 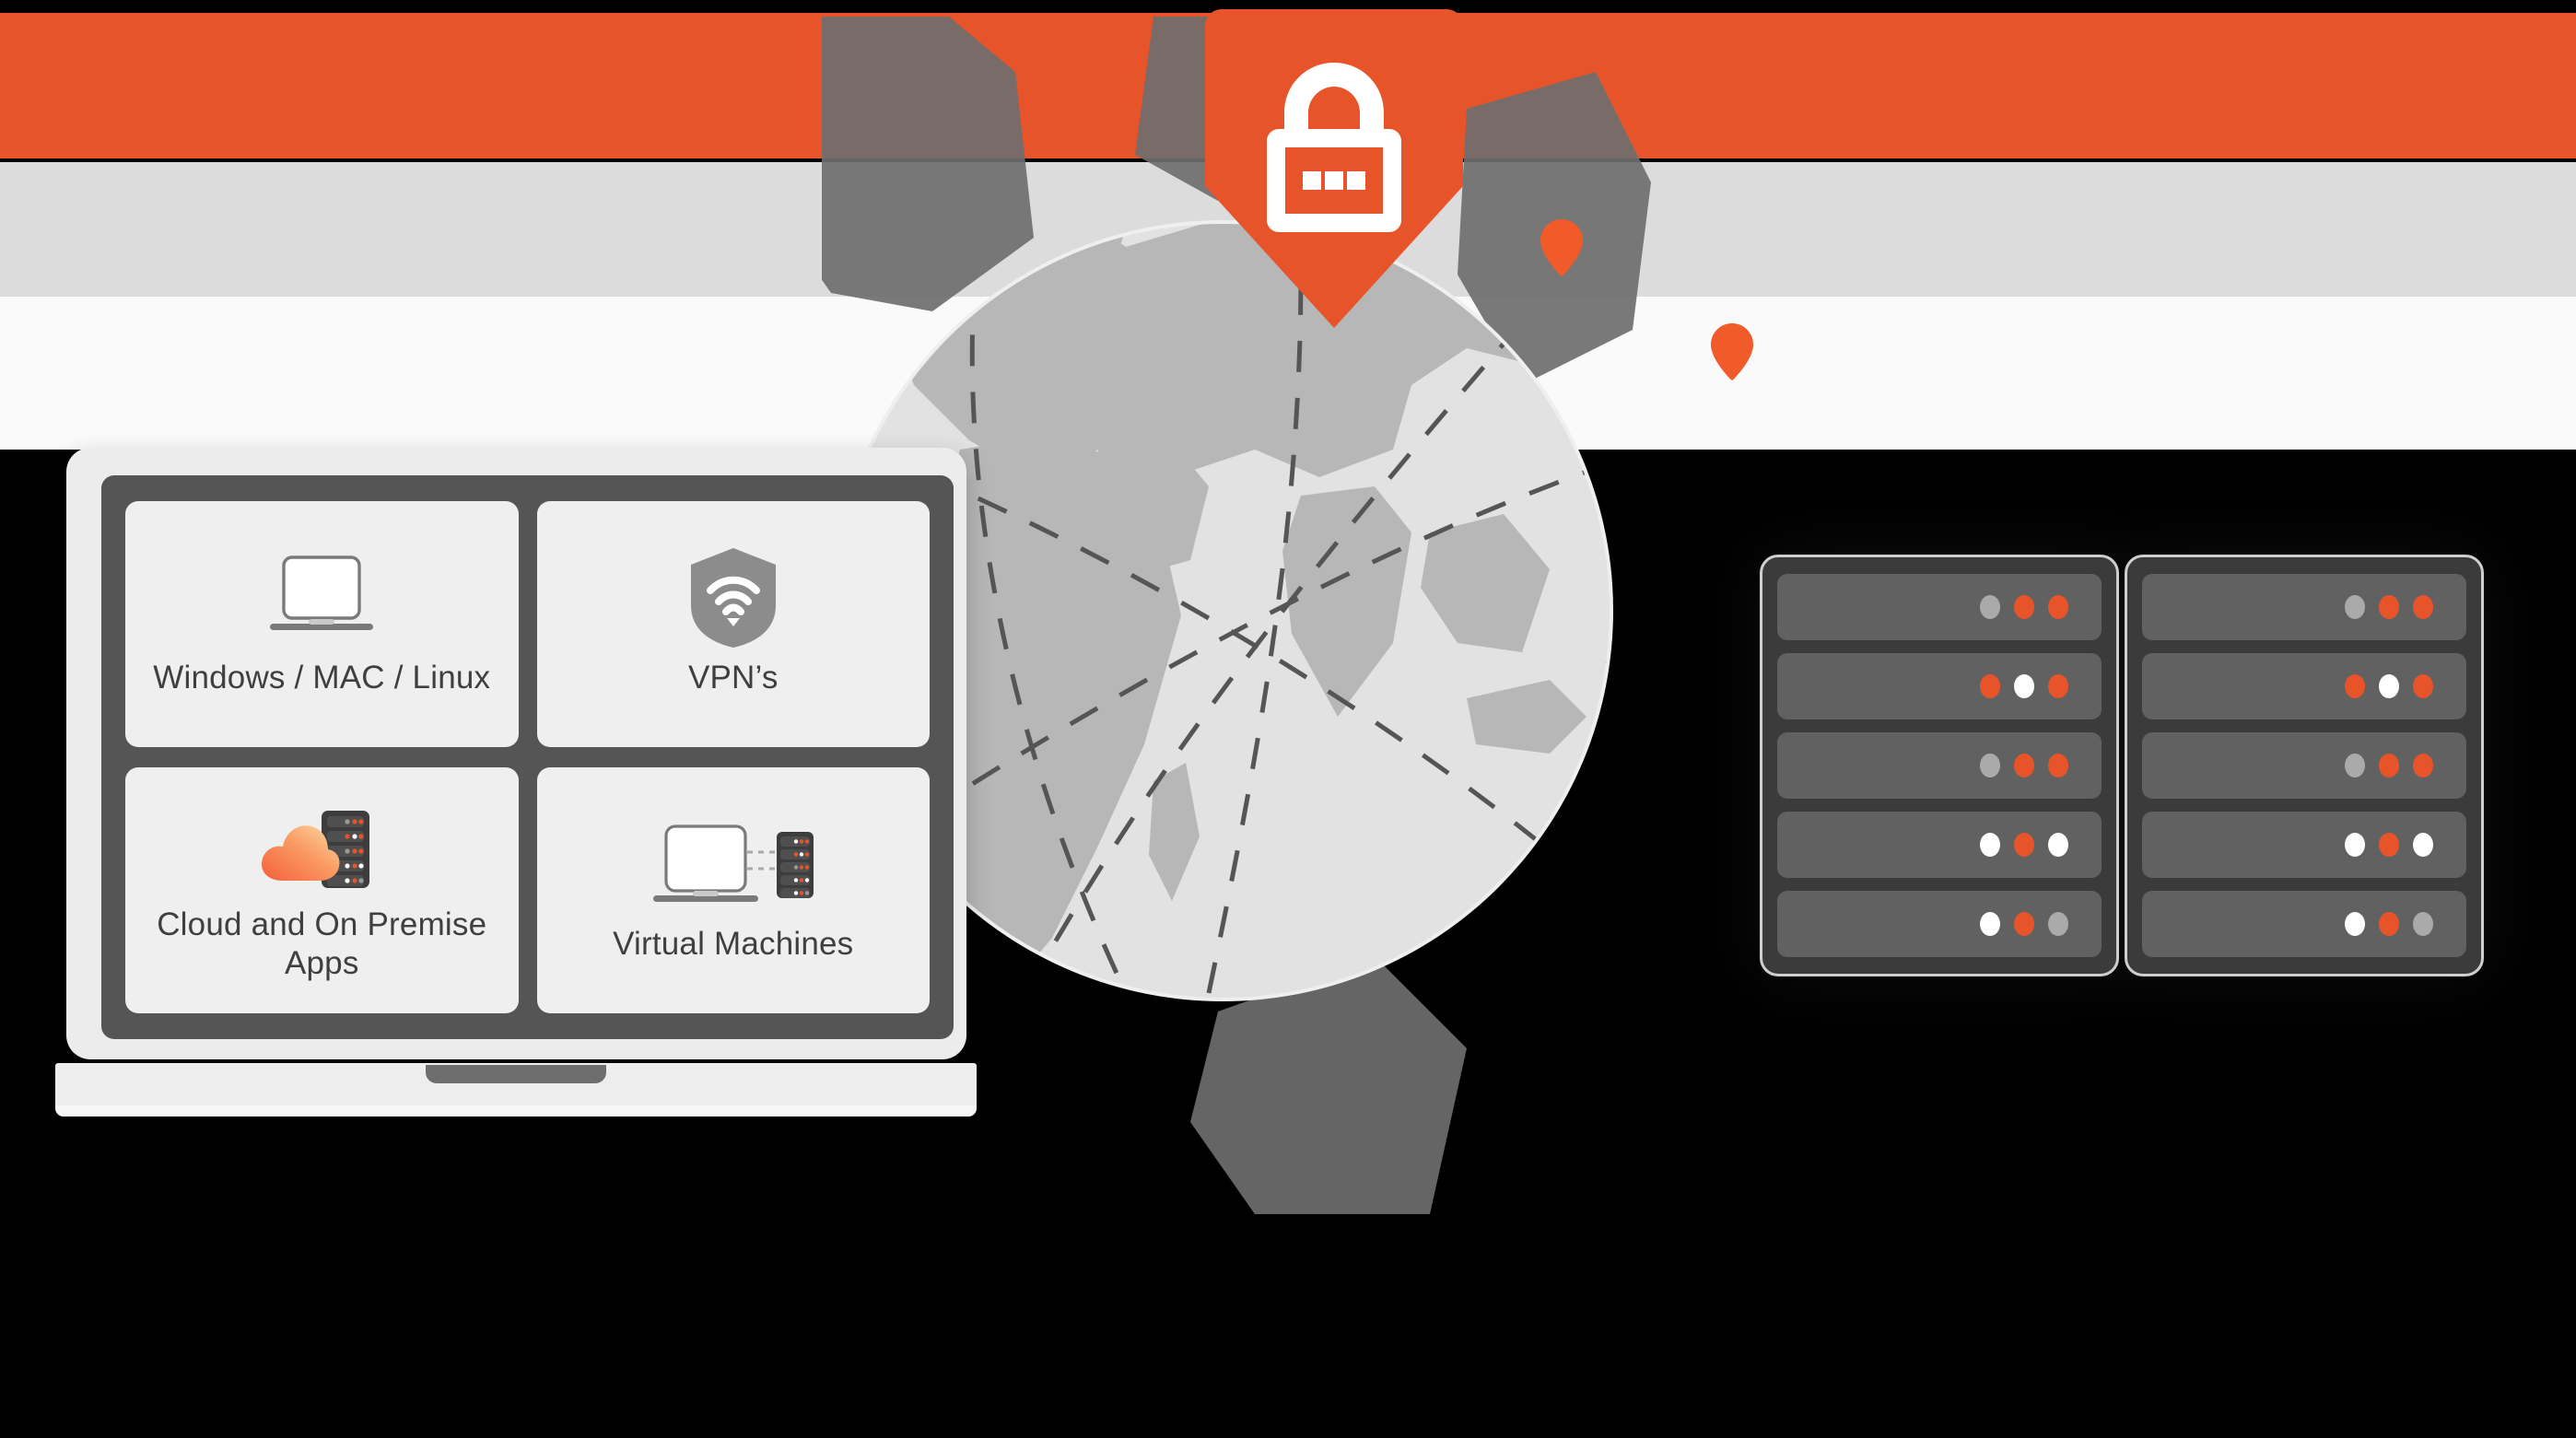 What do you see at coordinates (321, 844) in the screenshot?
I see `cloud-server-icon` at bounding box center [321, 844].